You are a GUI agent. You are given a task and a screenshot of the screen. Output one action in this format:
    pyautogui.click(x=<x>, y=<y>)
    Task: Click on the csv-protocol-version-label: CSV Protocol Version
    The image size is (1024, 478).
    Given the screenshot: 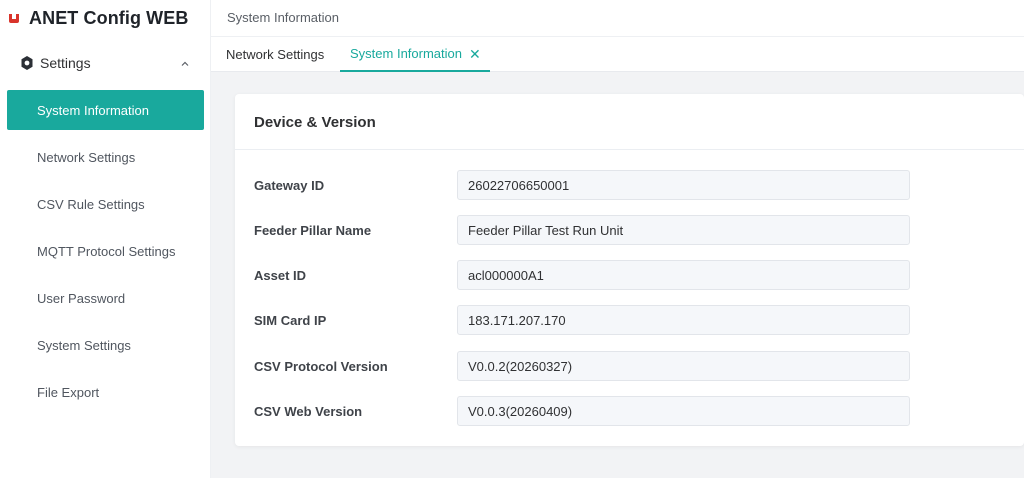 What is the action you would take?
    pyautogui.click(x=321, y=366)
    